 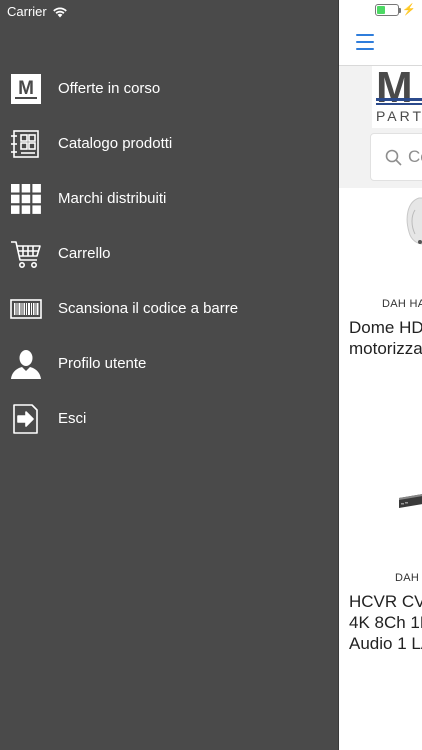 I want to click on product-title-line-1: HCVR CV, so click(x=385, y=601).